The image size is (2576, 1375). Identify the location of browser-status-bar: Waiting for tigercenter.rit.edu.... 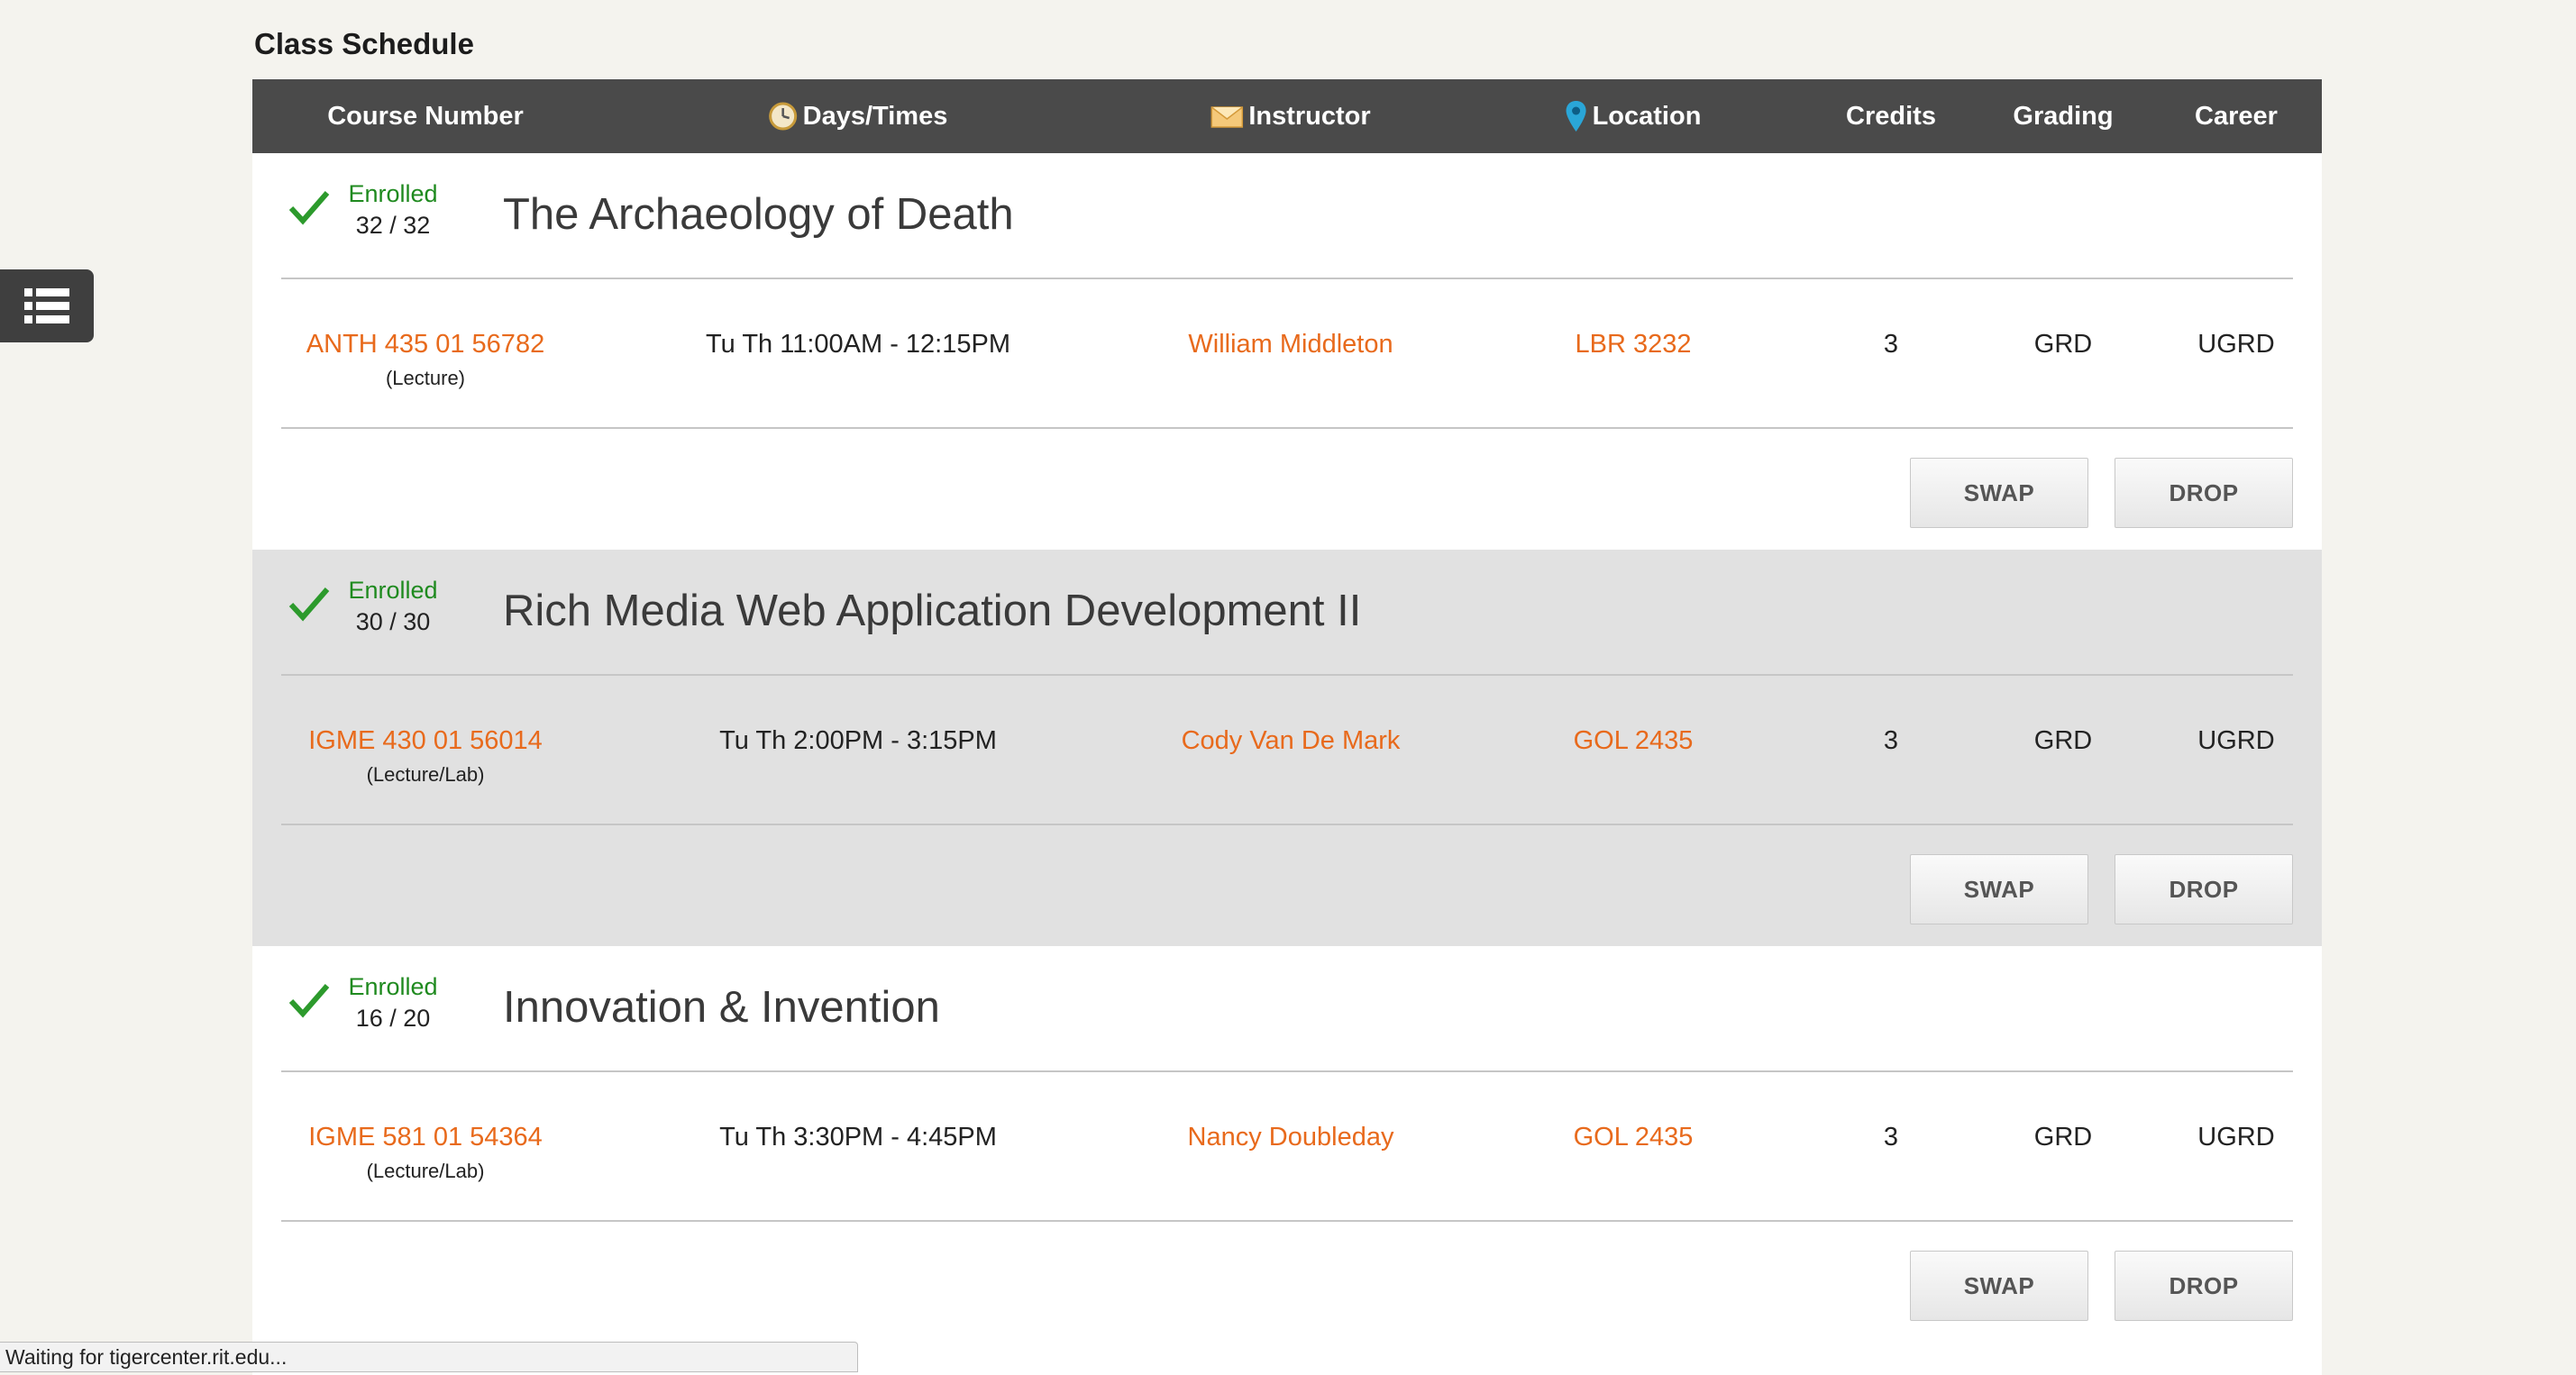
(429, 1357).